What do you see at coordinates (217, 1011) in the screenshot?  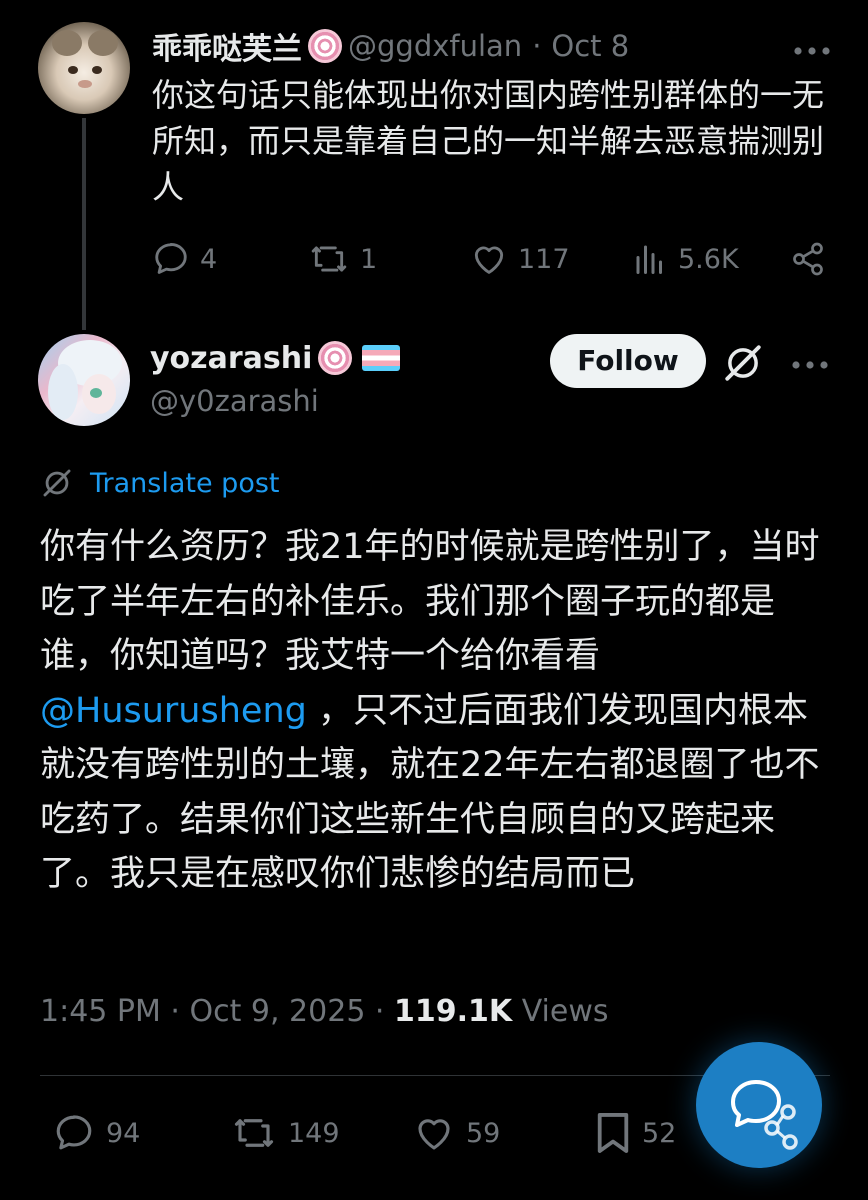 I see `post-timestamp: 1:45 PM · Oct 9, 2025 ·` at bounding box center [217, 1011].